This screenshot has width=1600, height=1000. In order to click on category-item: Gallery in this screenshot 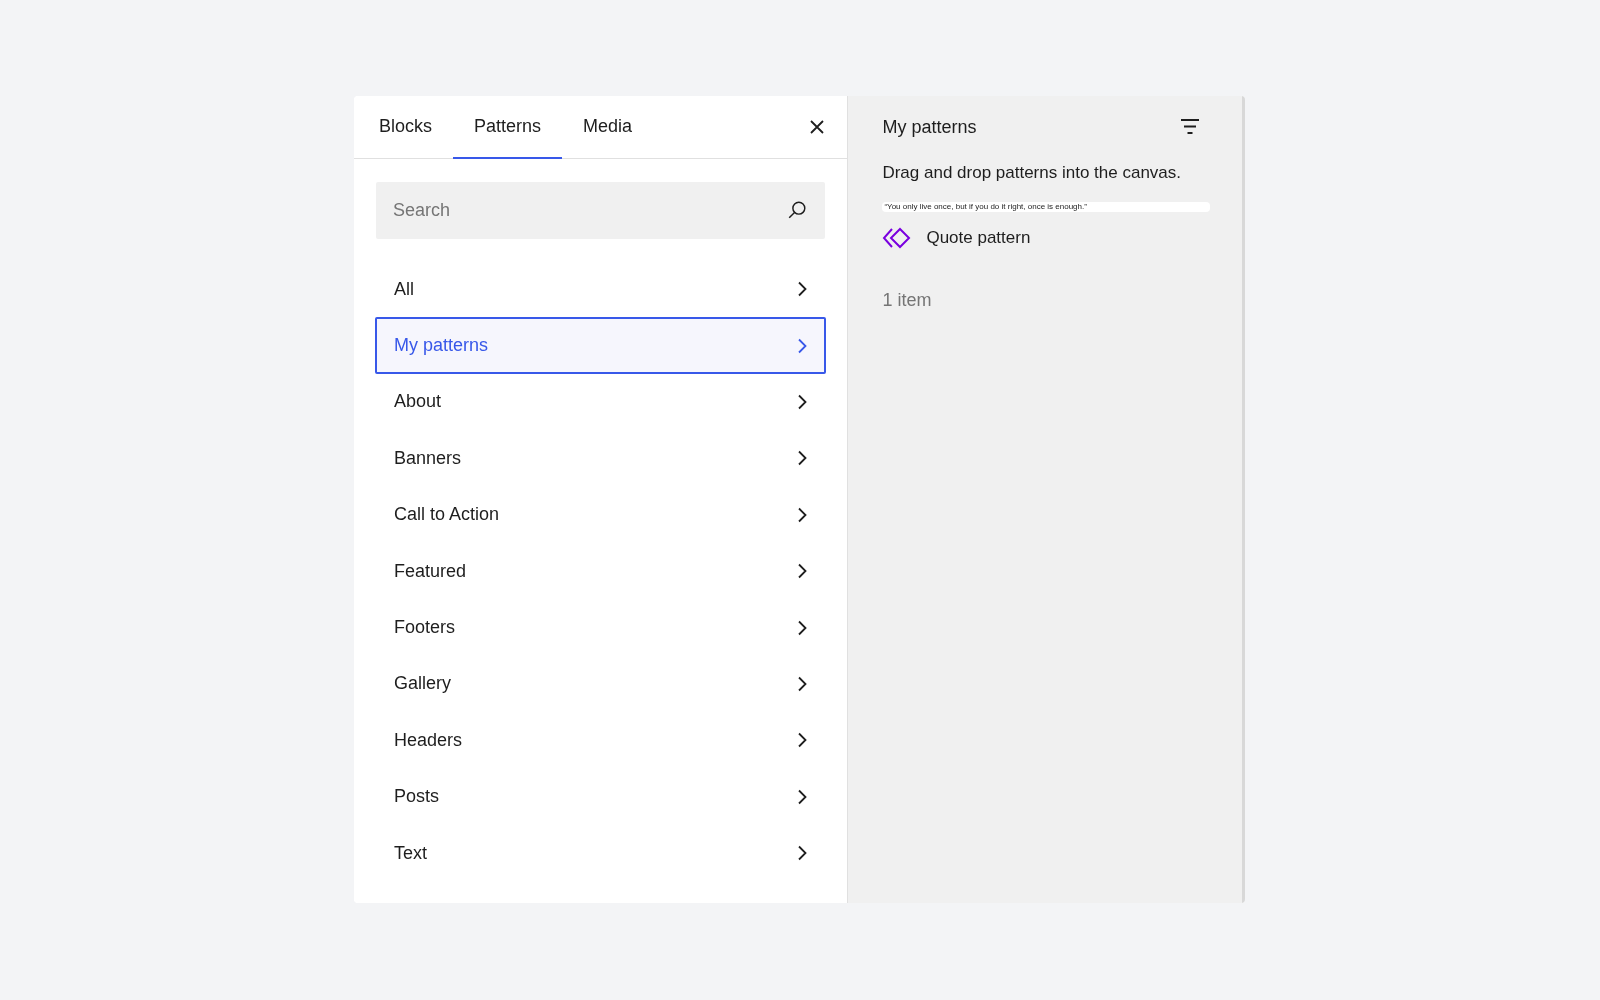, I will do `click(601, 684)`.